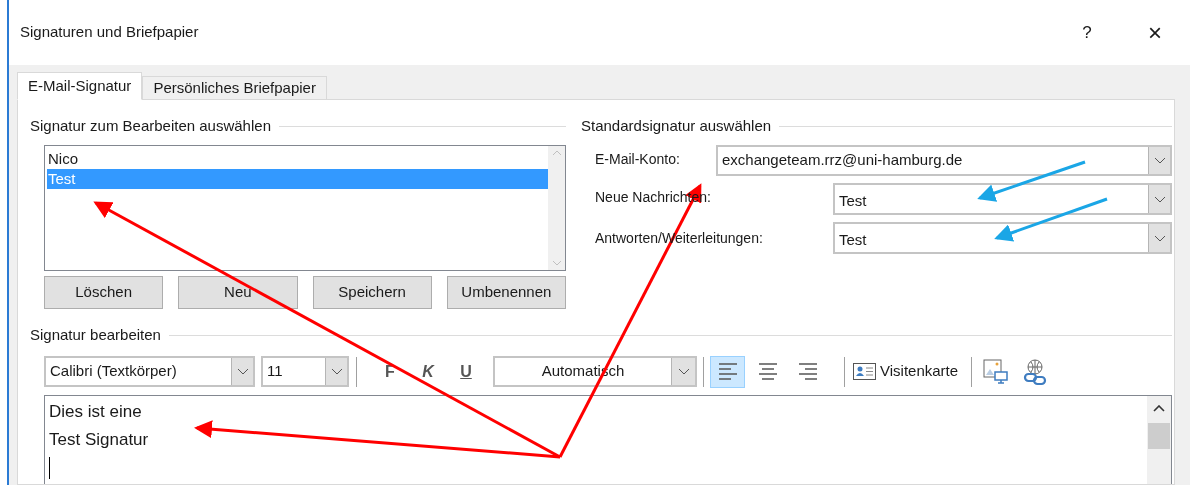  What do you see at coordinates (1159, 436) in the screenshot?
I see `scroll-thumb` at bounding box center [1159, 436].